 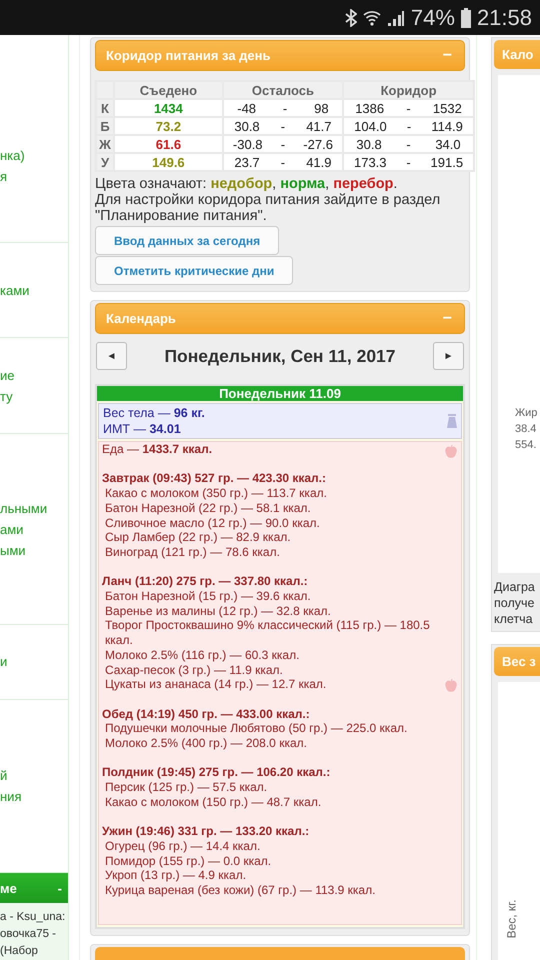 What do you see at coordinates (34, 508) in the screenshot?
I see `sidebar-link: льными` at bounding box center [34, 508].